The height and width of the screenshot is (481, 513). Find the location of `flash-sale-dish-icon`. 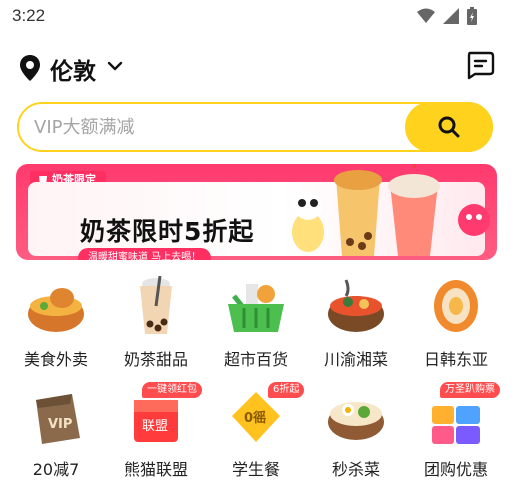

flash-sale-dish-icon is located at coordinates (356, 421).